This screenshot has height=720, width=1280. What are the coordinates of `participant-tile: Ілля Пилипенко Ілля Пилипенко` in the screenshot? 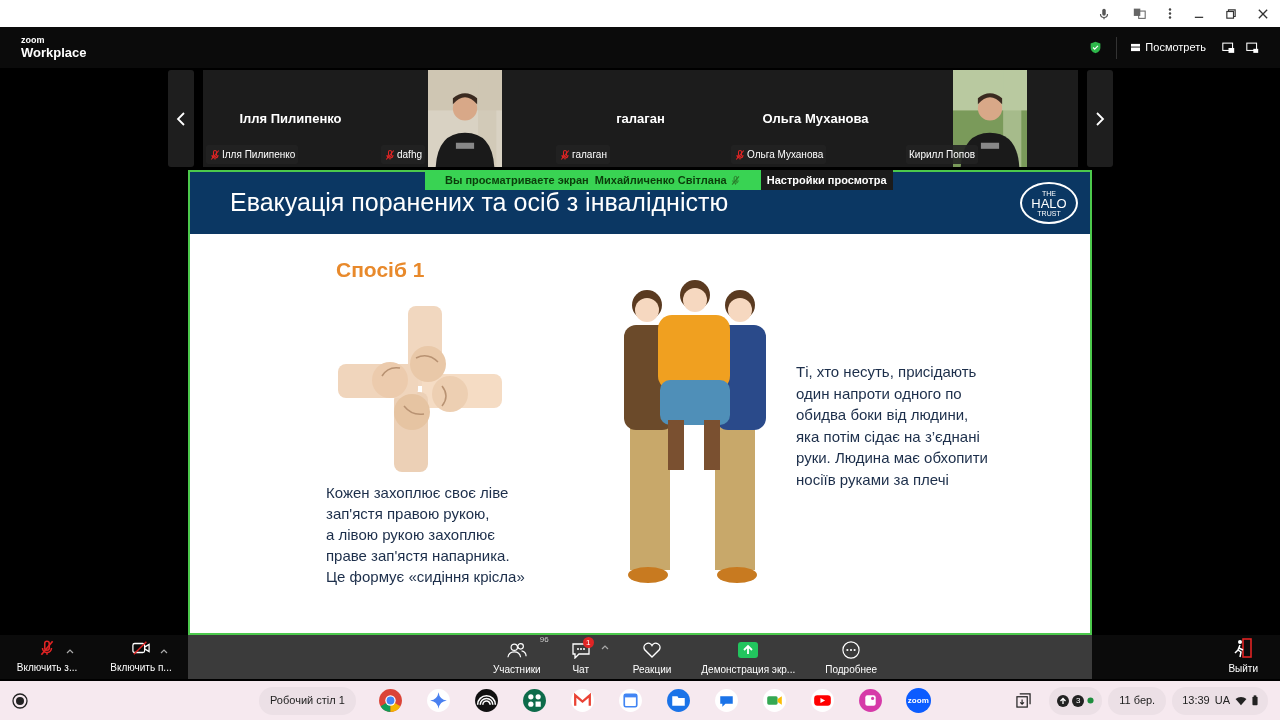 It's located at (290, 118).